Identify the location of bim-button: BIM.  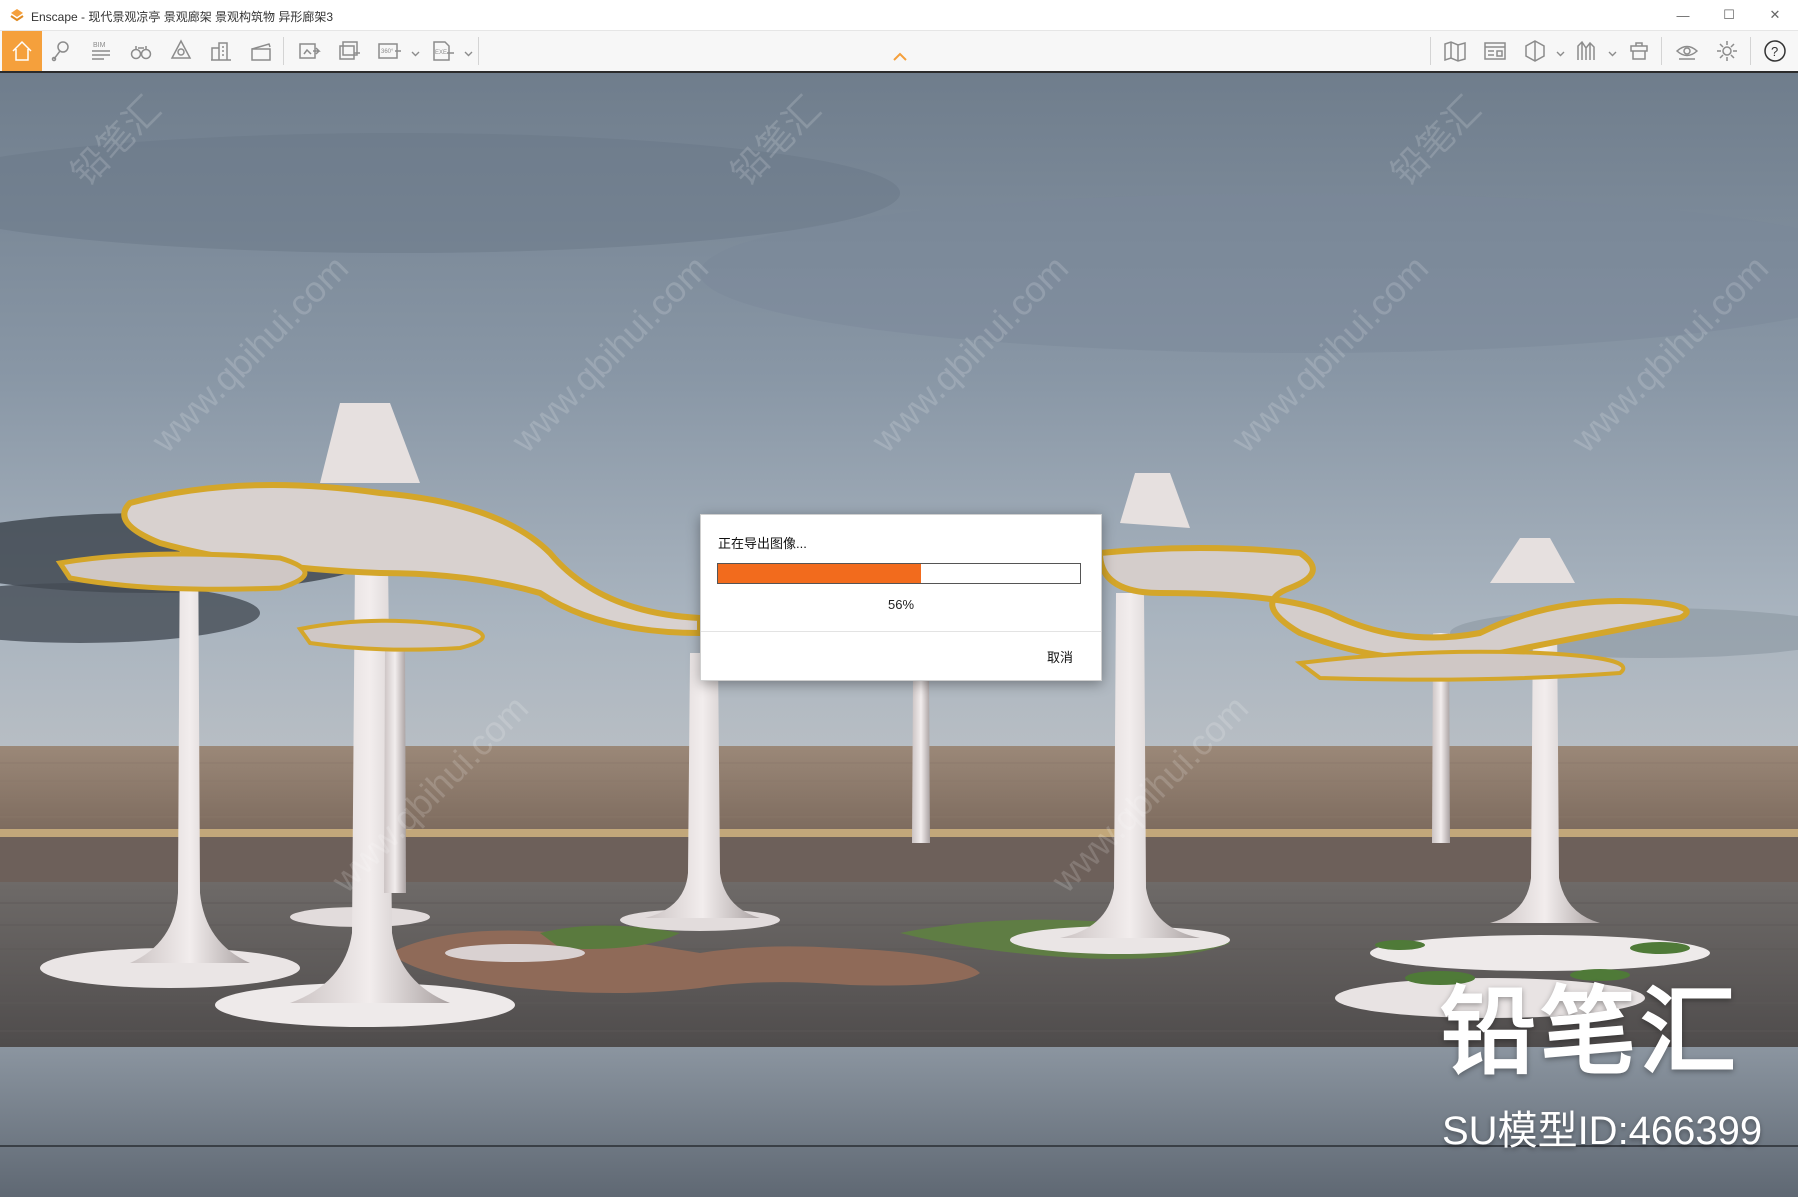
(101, 51).